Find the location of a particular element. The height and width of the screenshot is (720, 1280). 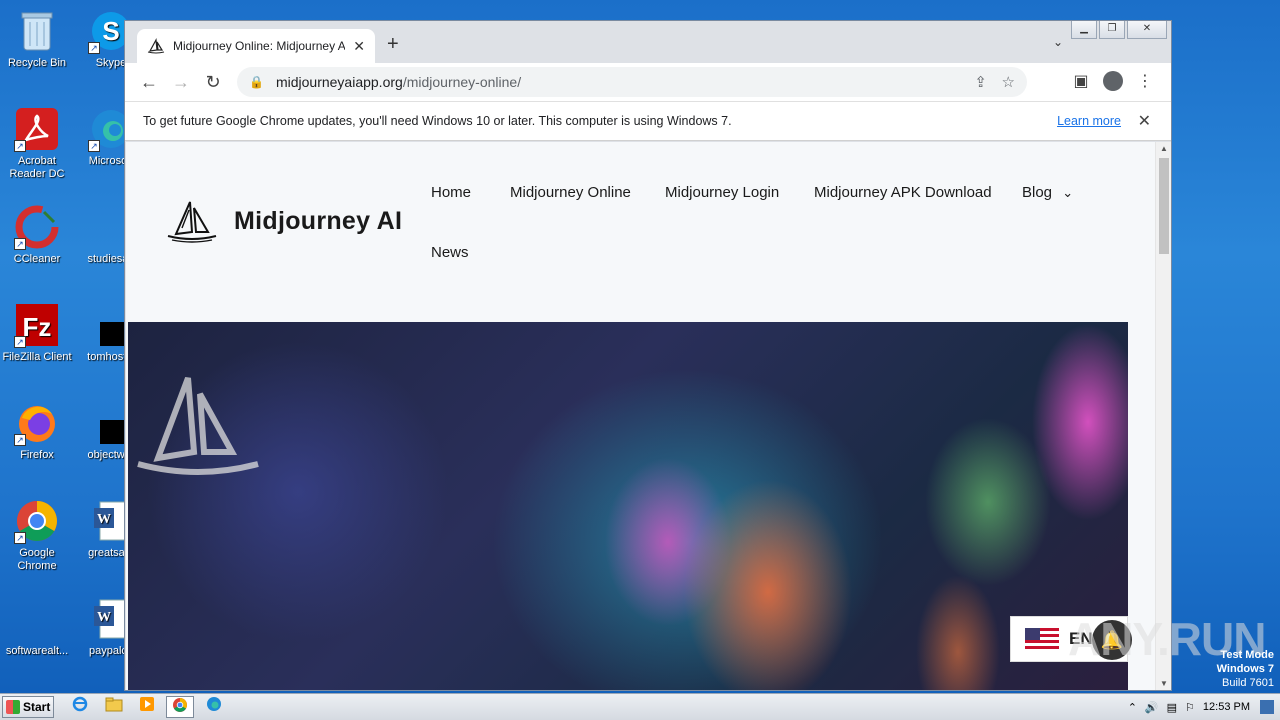

desktop-icon-label: FileZilla Client is located at coordinates (37, 357).